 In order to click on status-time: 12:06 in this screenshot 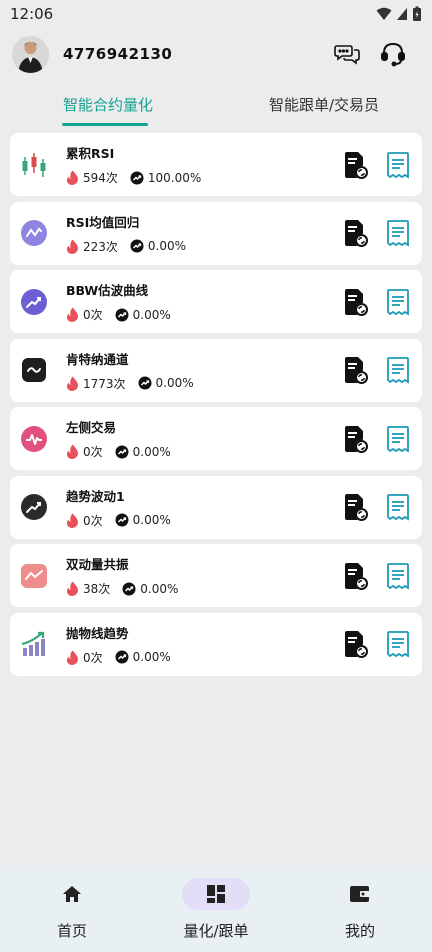, I will do `click(32, 14)`.